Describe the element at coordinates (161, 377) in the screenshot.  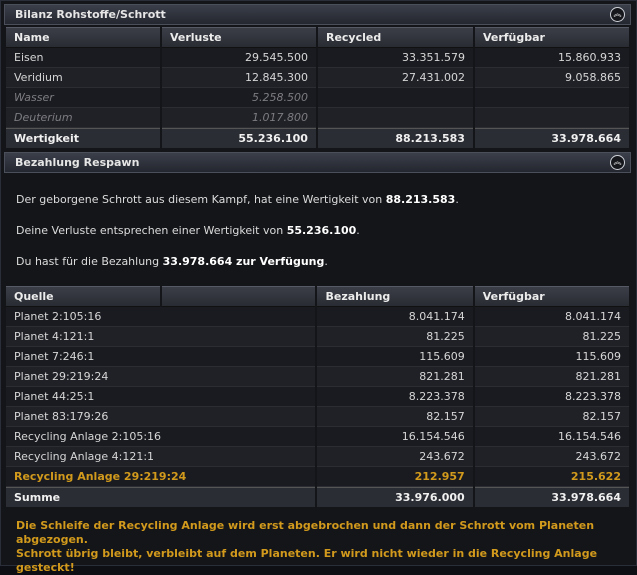
I see `cell-quelle: Planet 29:219:24` at that location.